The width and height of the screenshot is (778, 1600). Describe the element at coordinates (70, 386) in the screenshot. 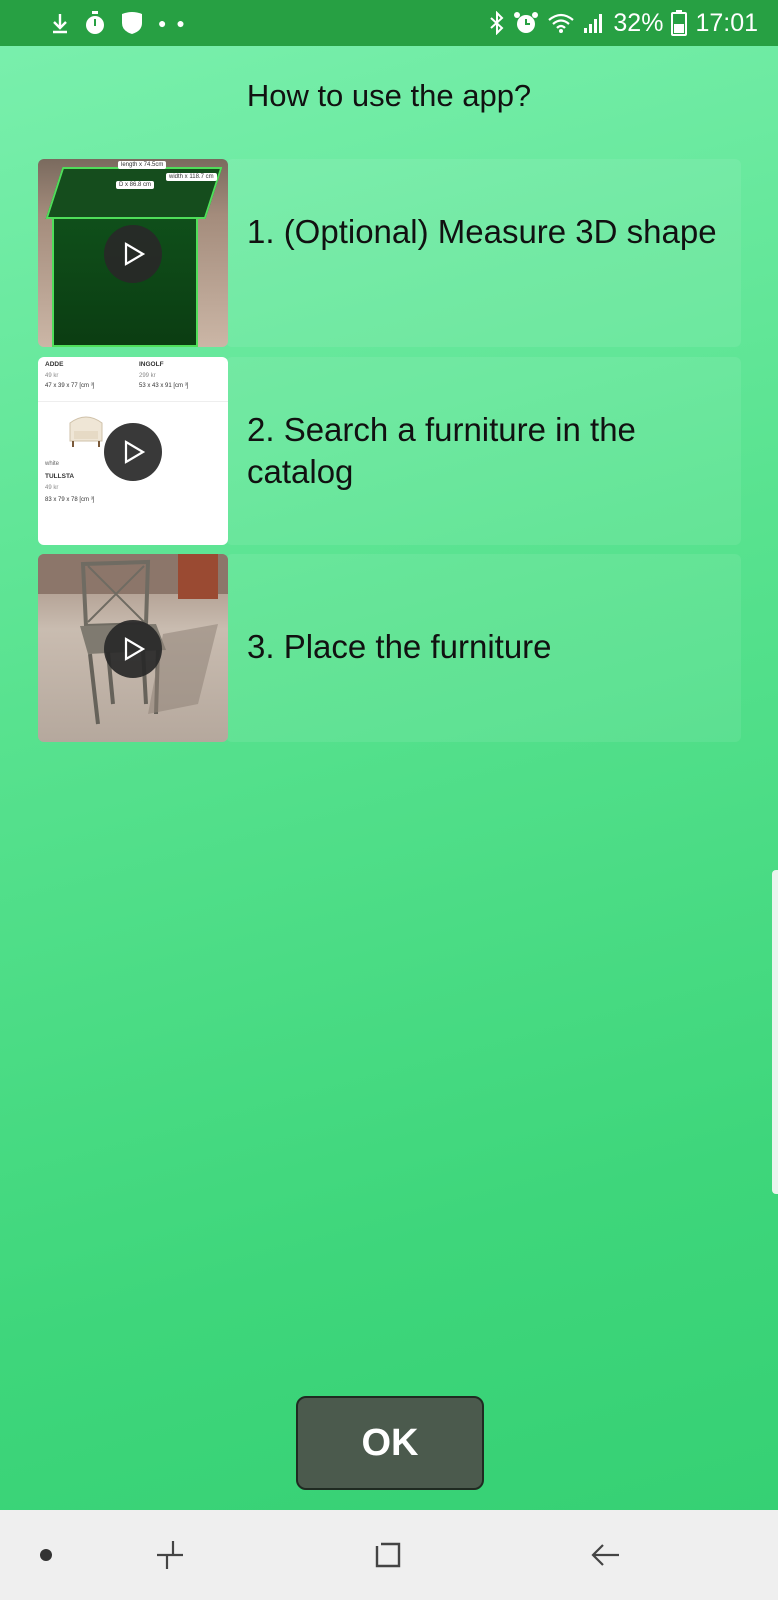

I see `catalog-item-size: 47 x 39 x 77 [cm ³]` at that location.